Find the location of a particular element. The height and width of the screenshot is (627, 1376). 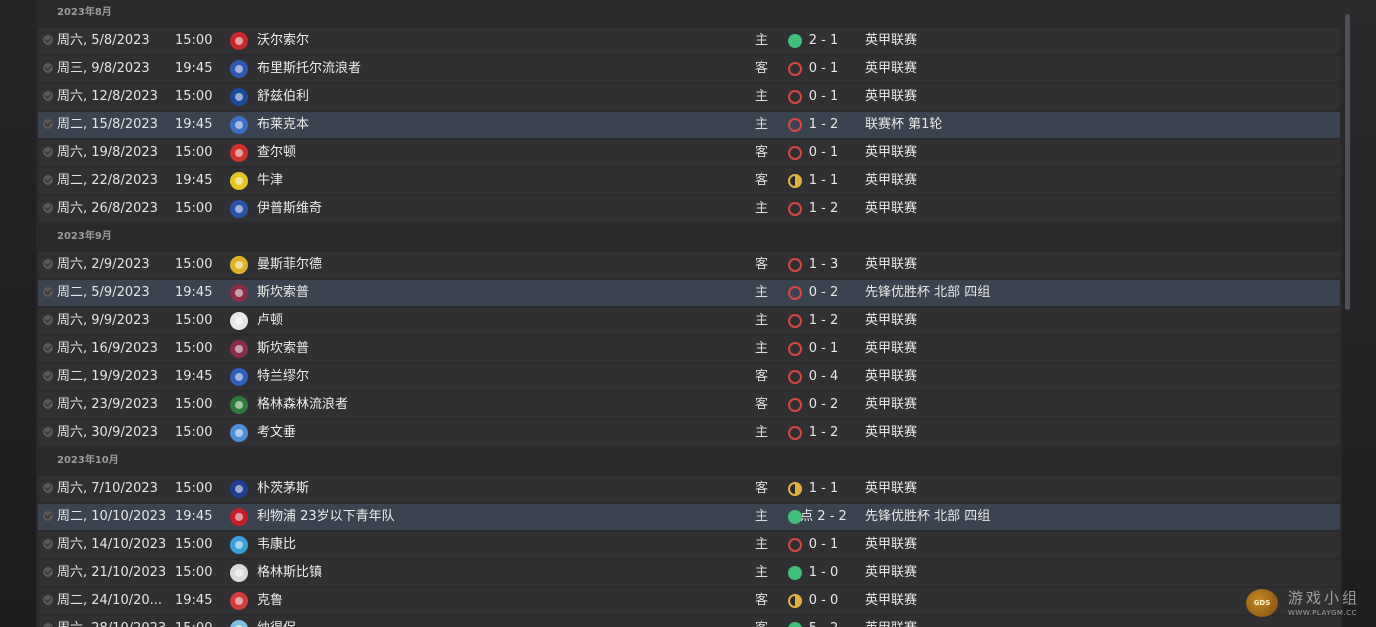

fixture-row: 周六, 23/9/2023 15:00 格林森林流浪者 客 0 - 2 英甲联赛 is located at coordinates (689, 405).